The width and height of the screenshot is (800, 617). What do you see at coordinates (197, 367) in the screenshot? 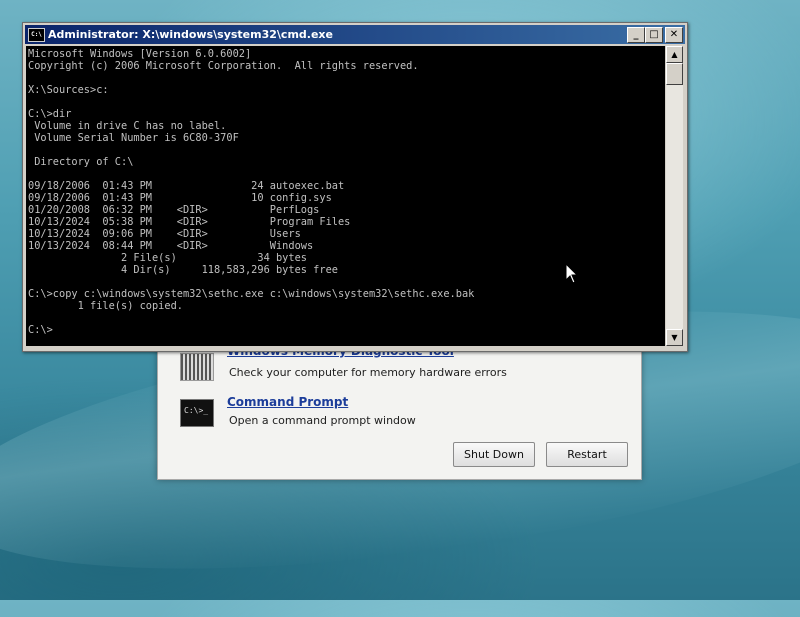
I see `memory-chip-icon` at bounding box center [197, 367].